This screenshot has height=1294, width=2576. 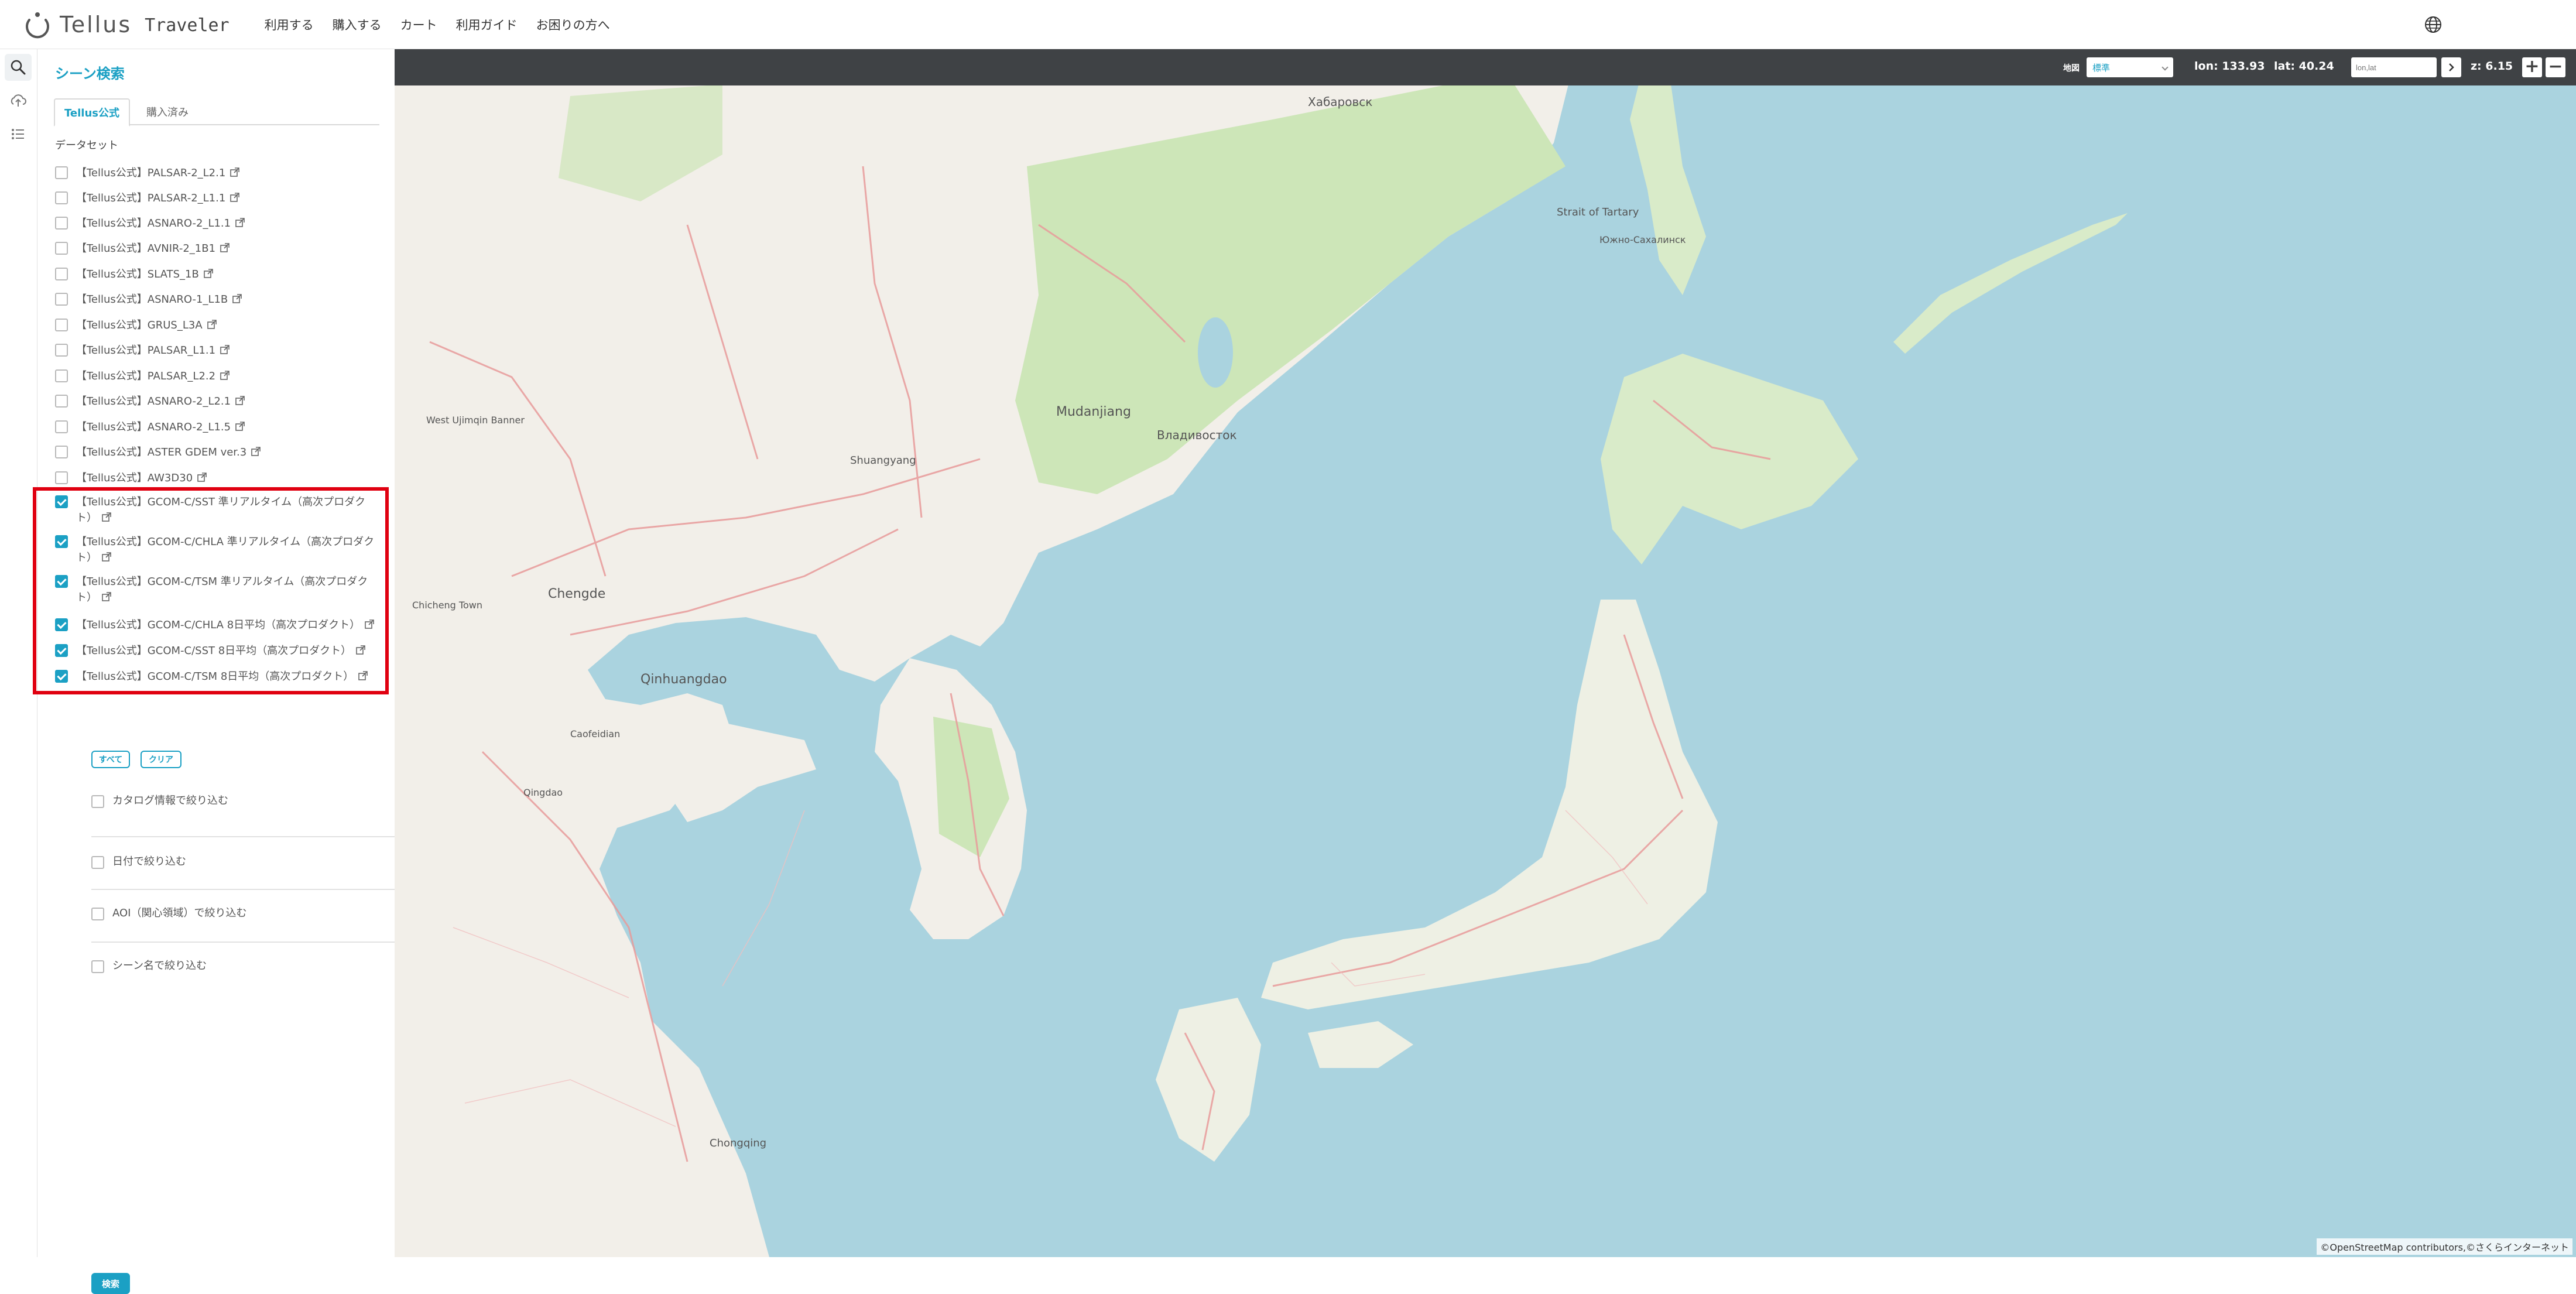 I want to click on rail-search-button, so click(x=18, y=67).